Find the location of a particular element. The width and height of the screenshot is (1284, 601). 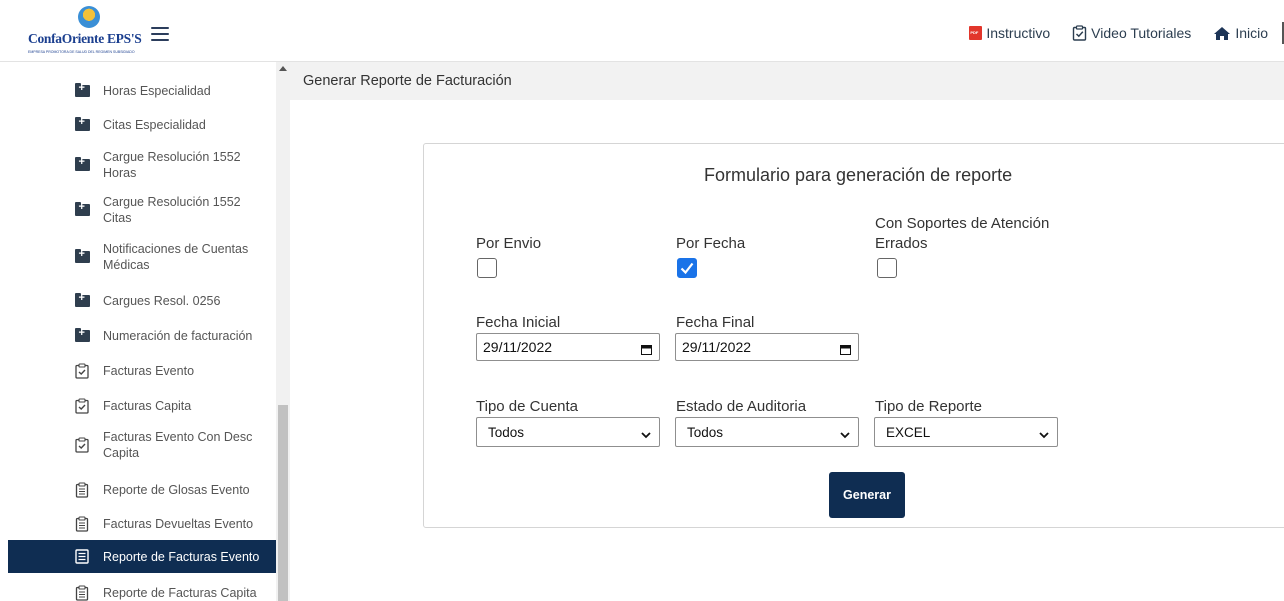

video-tutoriales-link: Video Tutoriales is located at coordinates (1131, 33).